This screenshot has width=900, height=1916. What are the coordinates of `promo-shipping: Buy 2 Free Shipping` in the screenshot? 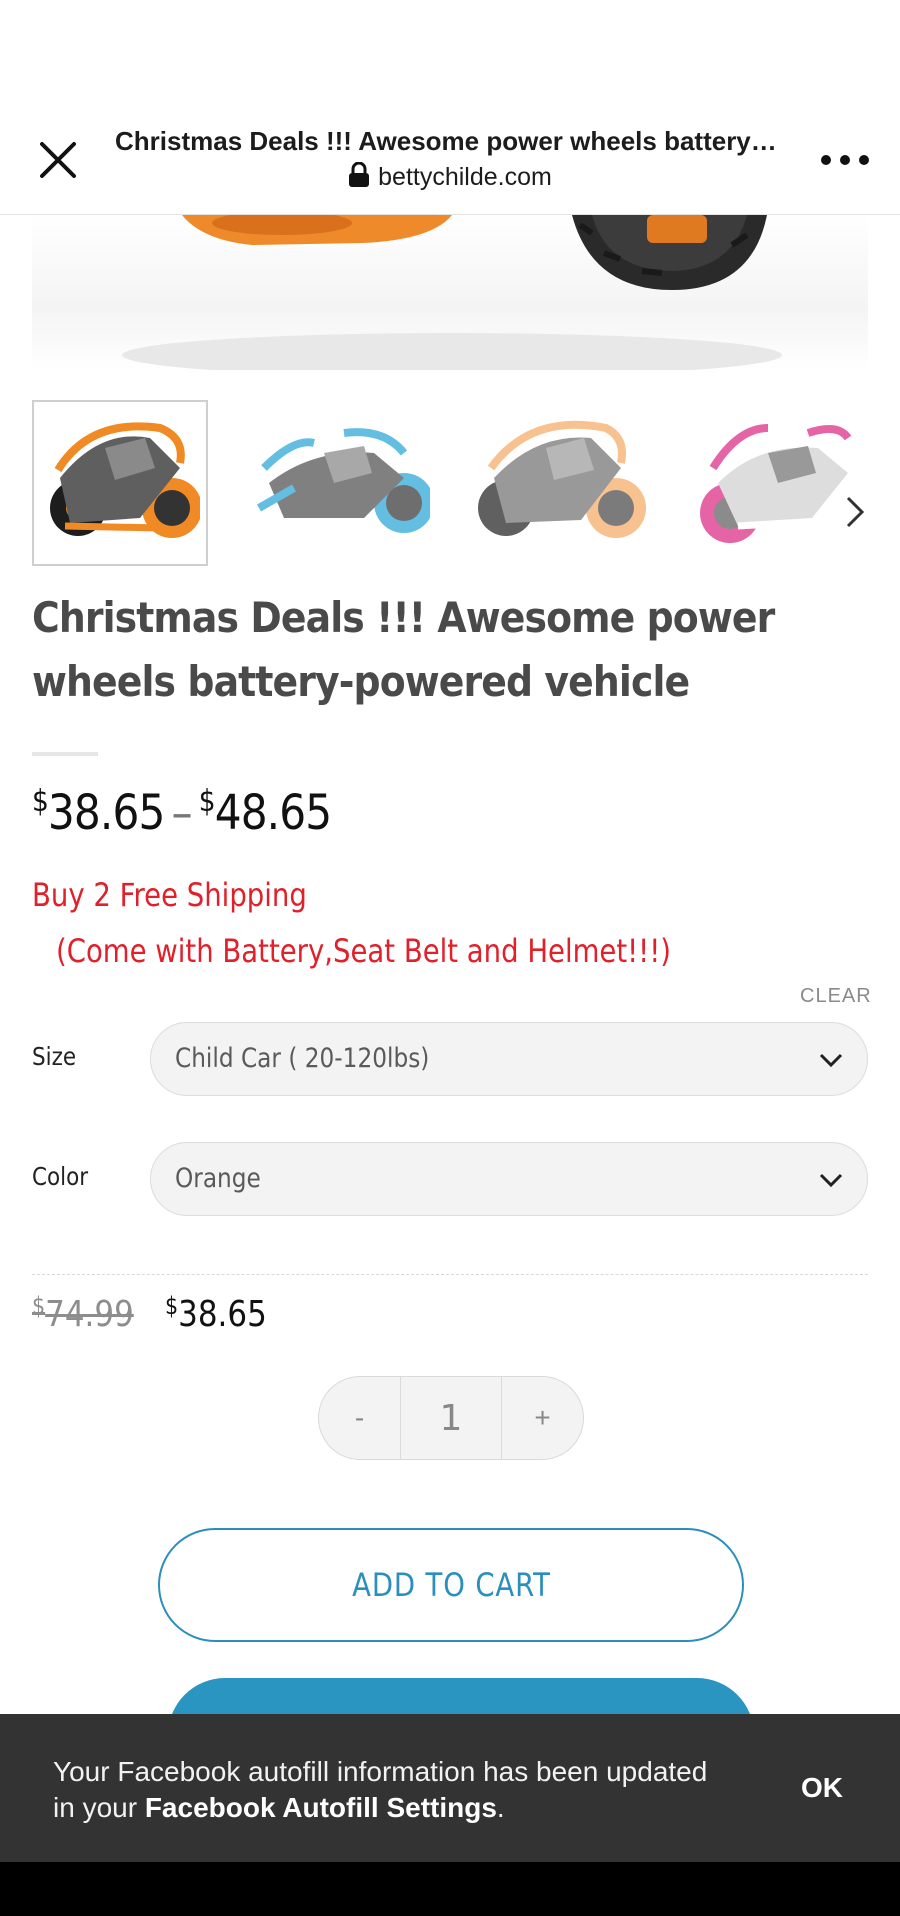 It's located at (169, 895).